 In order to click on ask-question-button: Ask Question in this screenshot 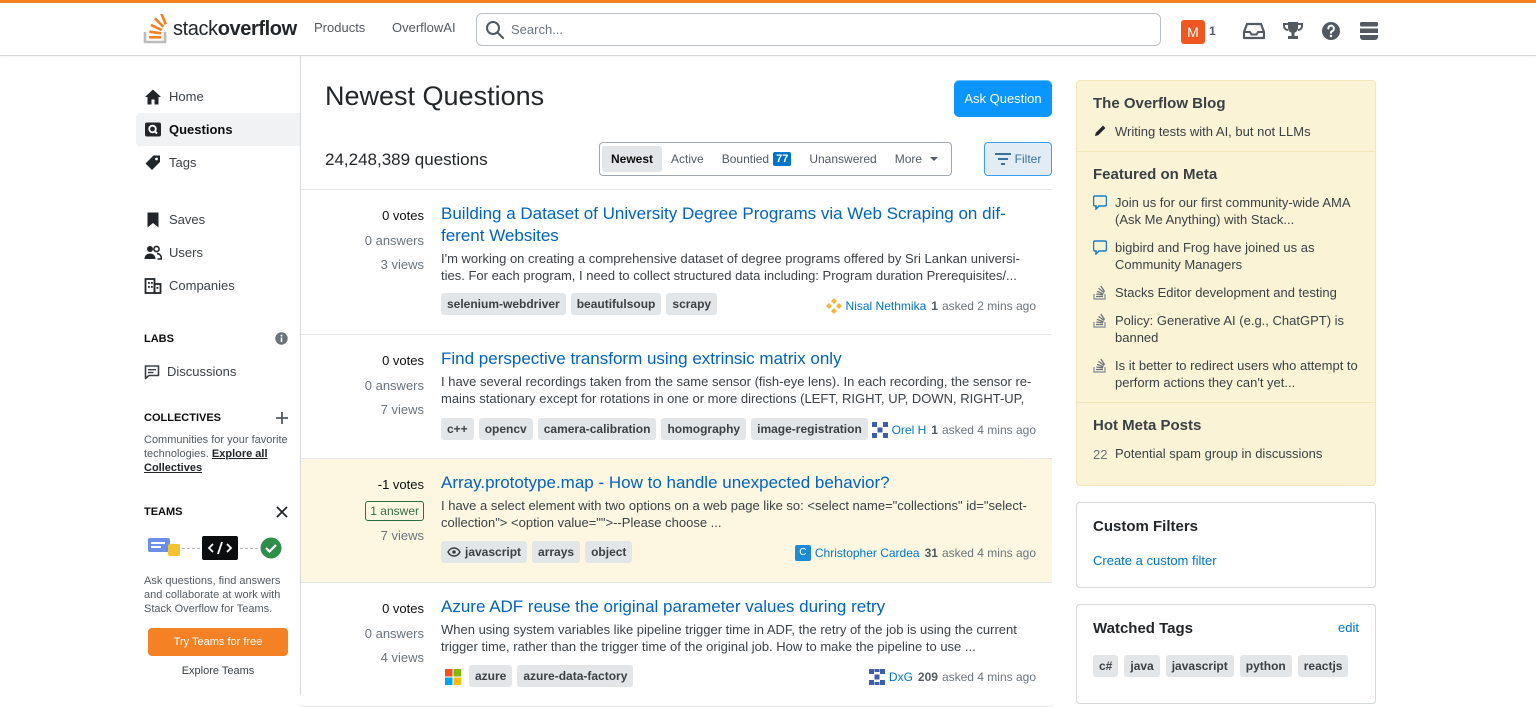, I will do `click(1003, 98)`.